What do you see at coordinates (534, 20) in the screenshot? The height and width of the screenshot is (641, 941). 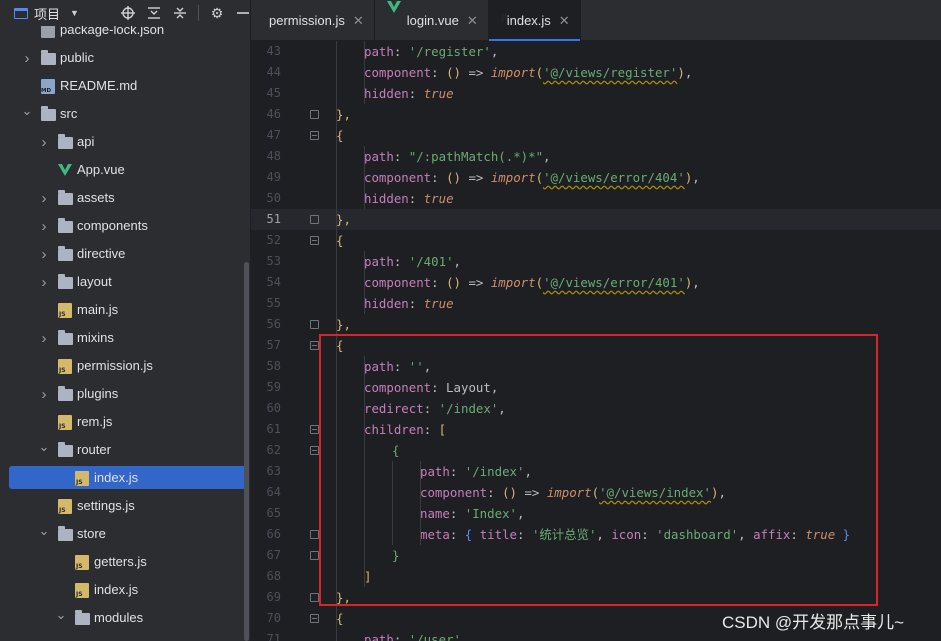 I see `editor-tab: index.js ✕` at bounding box center [534, 20].